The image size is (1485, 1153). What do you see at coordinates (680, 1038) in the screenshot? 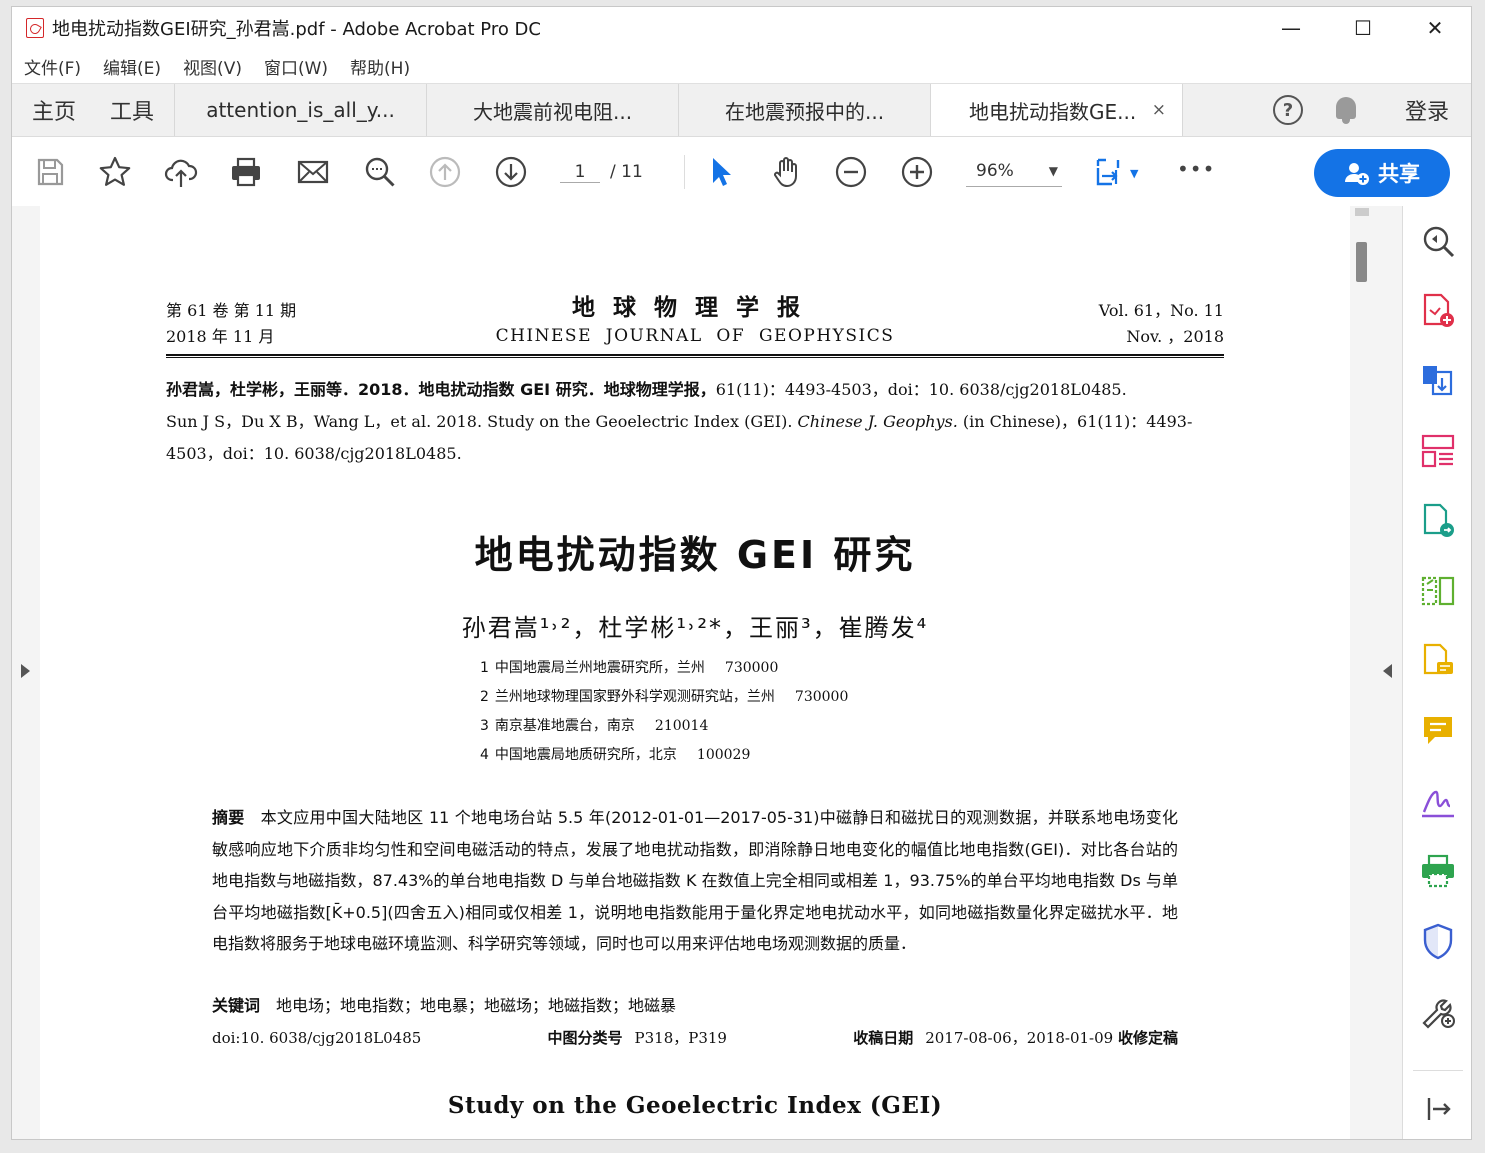
I see `class-value: P318，P319` at bounding box center [680, 1038].